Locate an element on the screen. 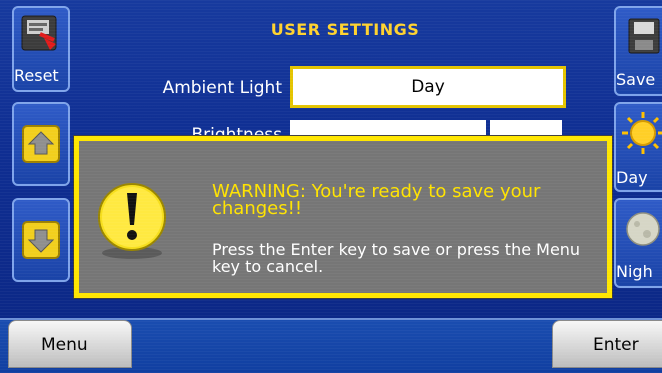  night-label: Nigh is located at coordinates (634, 271).